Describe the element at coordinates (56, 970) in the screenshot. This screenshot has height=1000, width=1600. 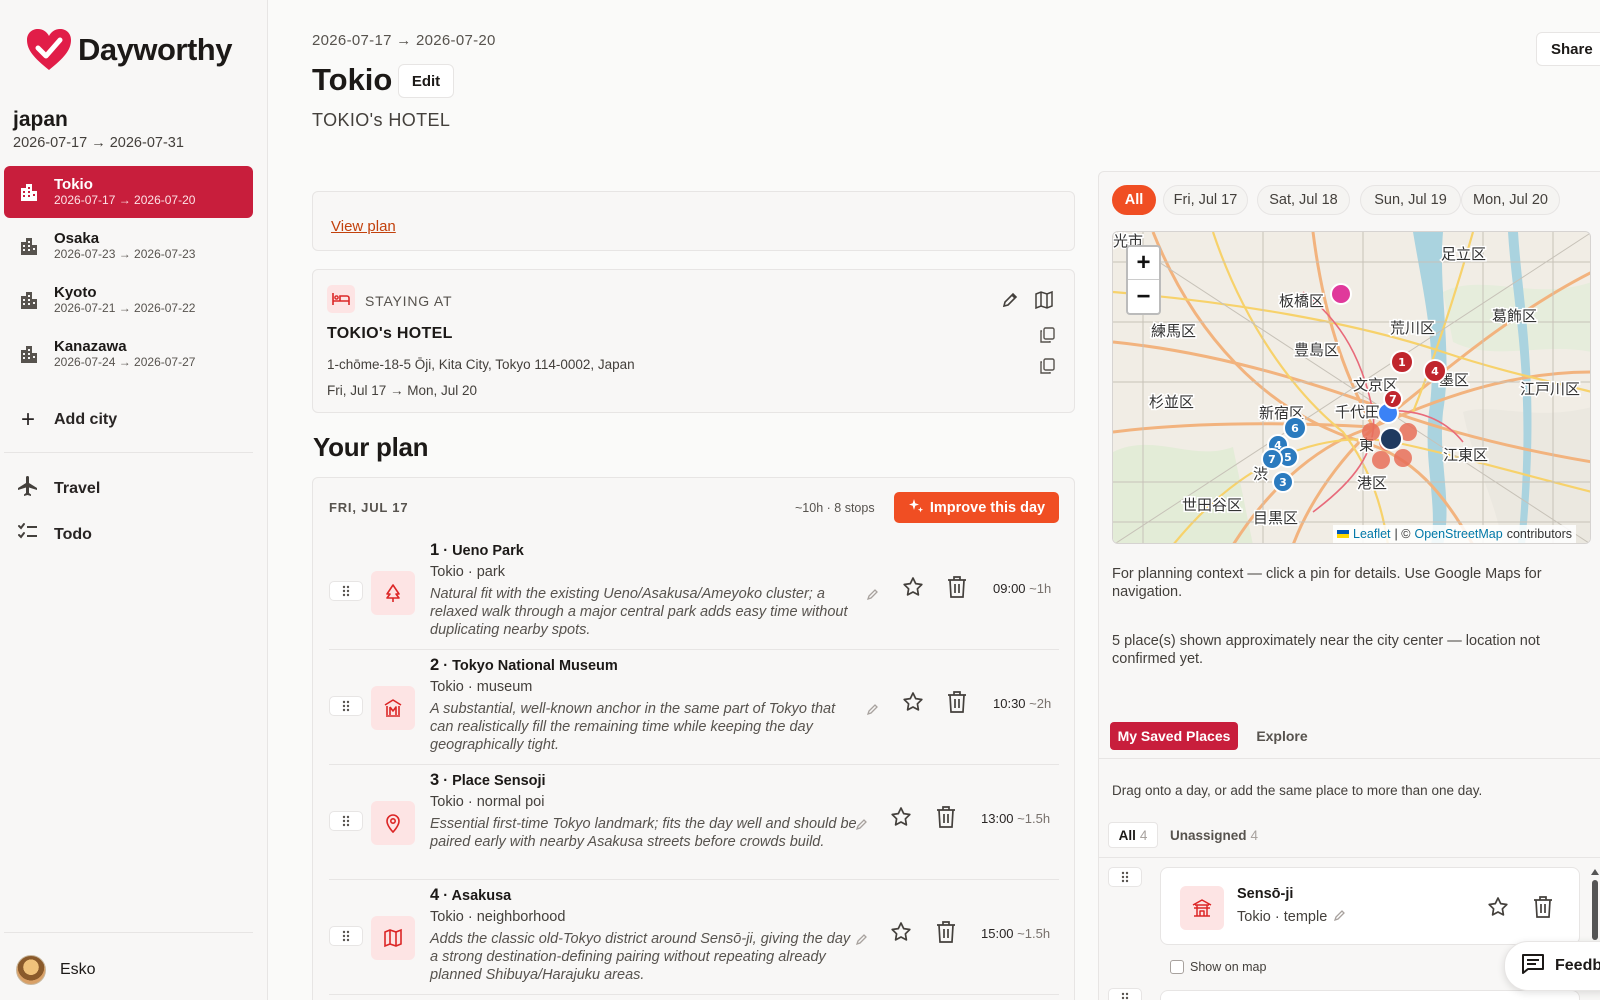
I see `user-menu: Esko` at that location.